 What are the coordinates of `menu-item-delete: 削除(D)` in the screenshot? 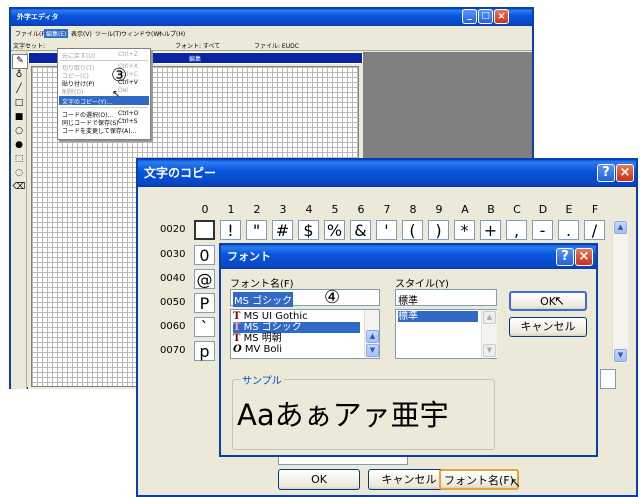 It's located at (72, 91).